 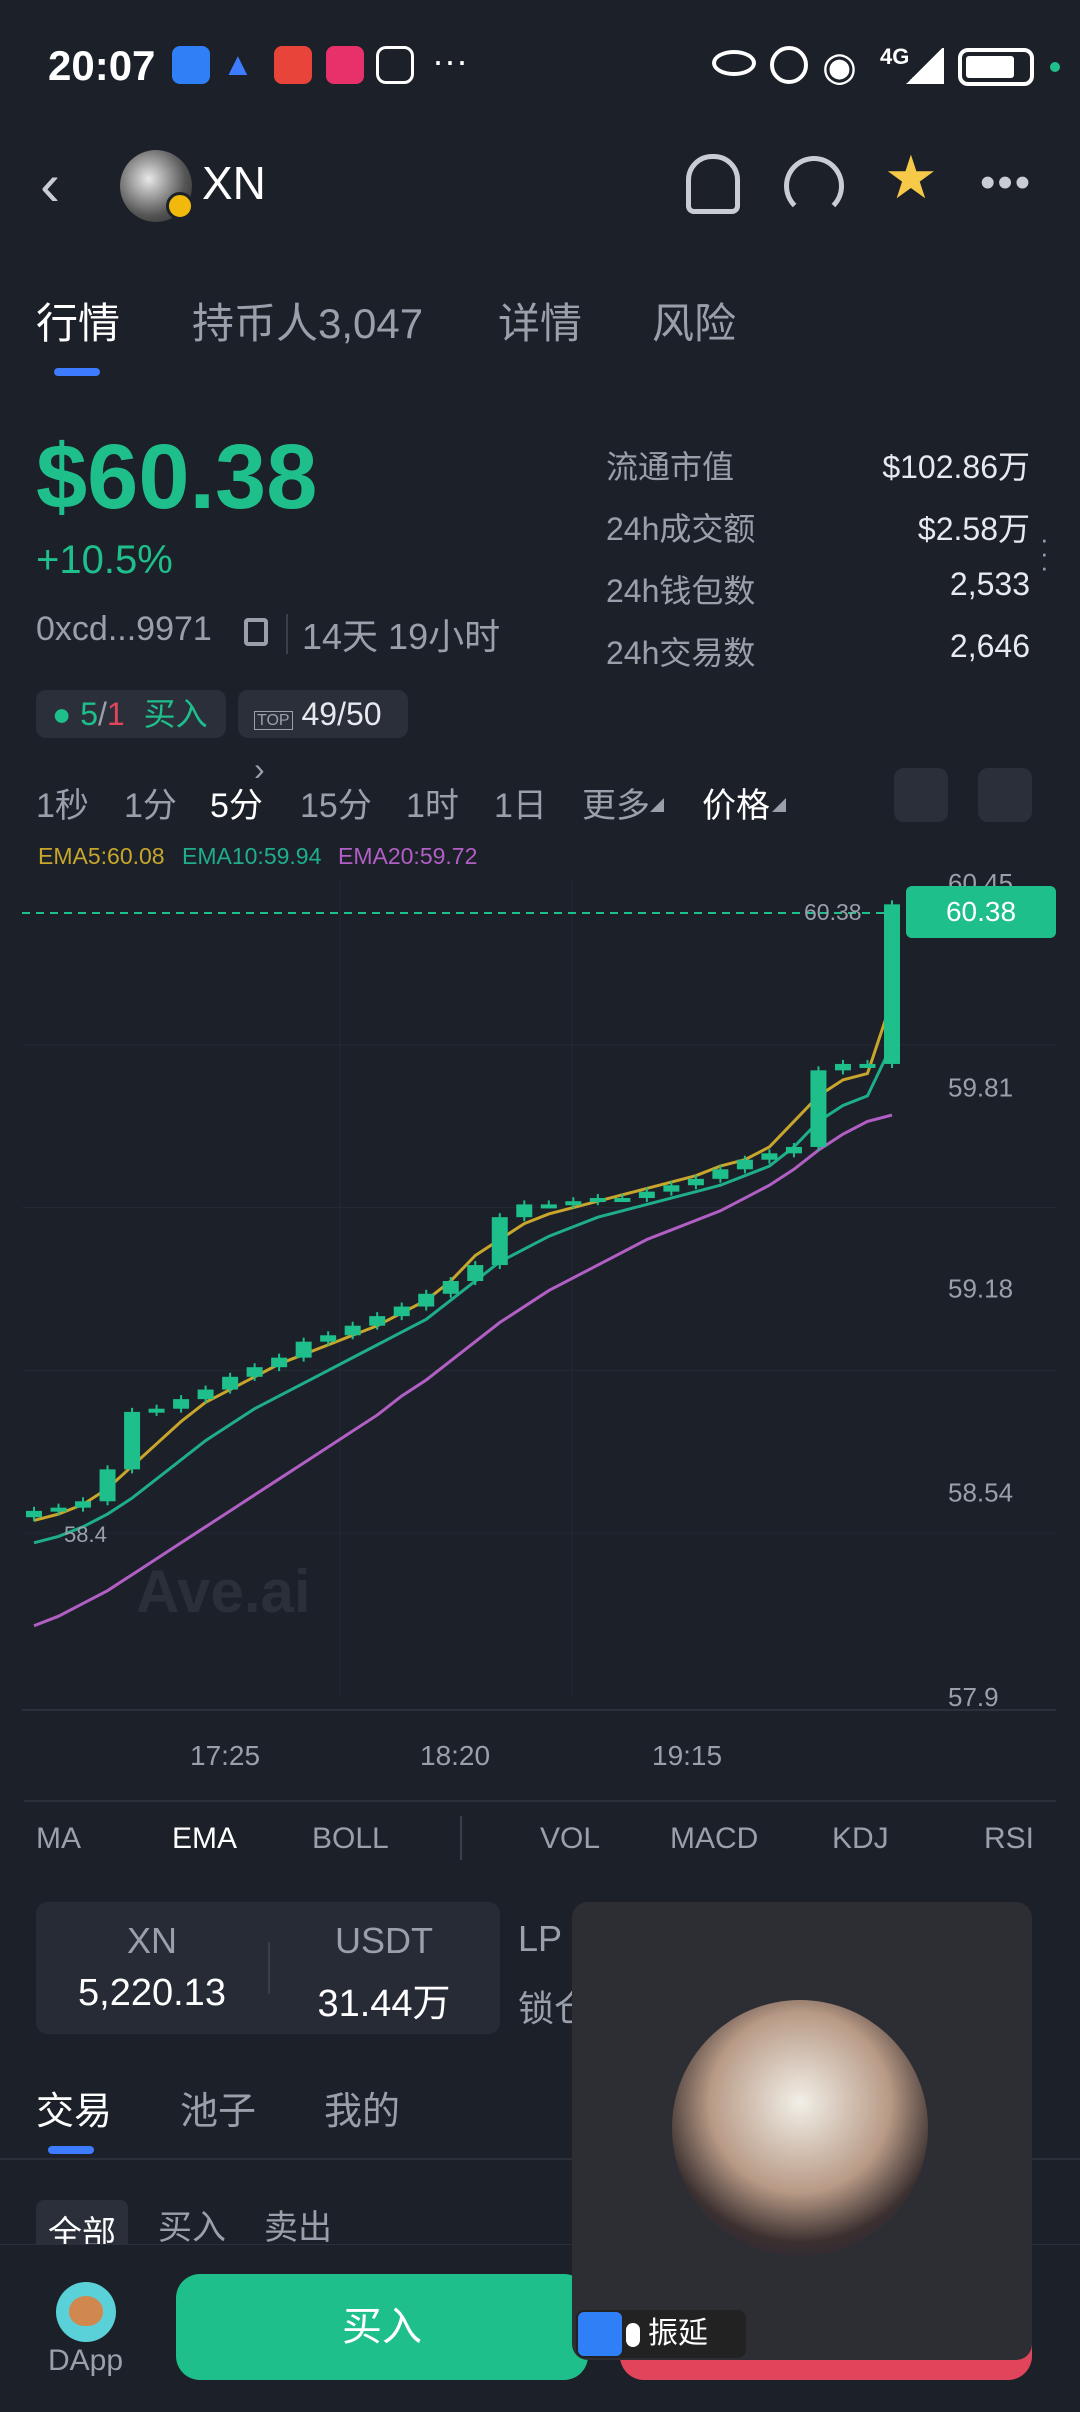 What do you see at coordinates (616, 802) in the screenshot?
I see `interval-more: 更多` at bounding box center [616, 802].